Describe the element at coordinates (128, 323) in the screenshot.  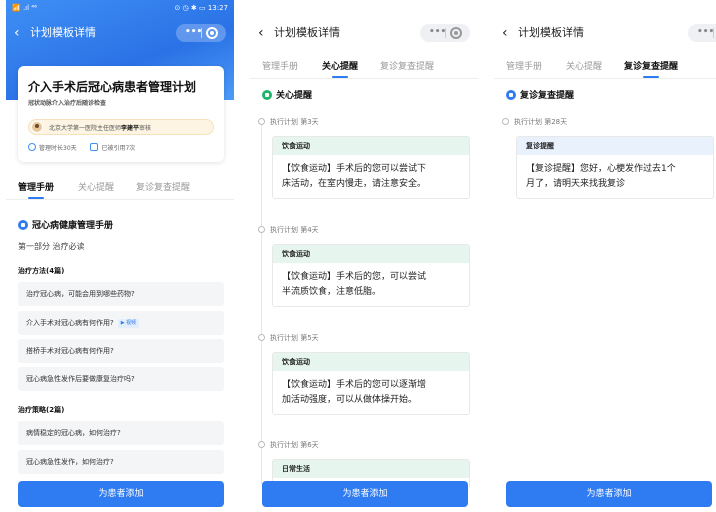
I see `video-tag: ▶ 视频` at that location.